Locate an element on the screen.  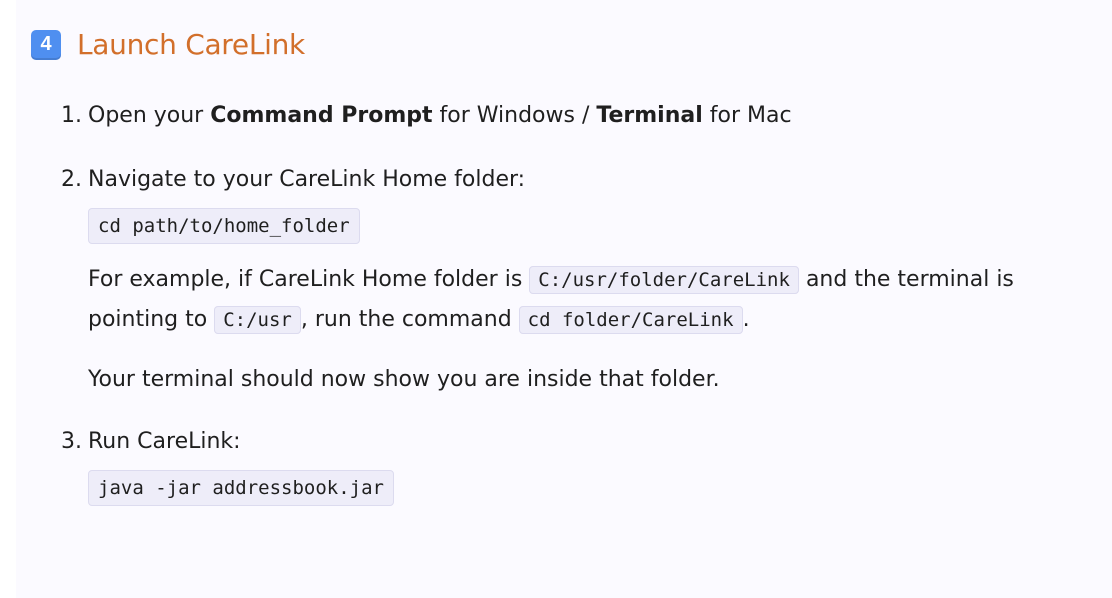
step-number: 1. is located at coordinates (71, 115).